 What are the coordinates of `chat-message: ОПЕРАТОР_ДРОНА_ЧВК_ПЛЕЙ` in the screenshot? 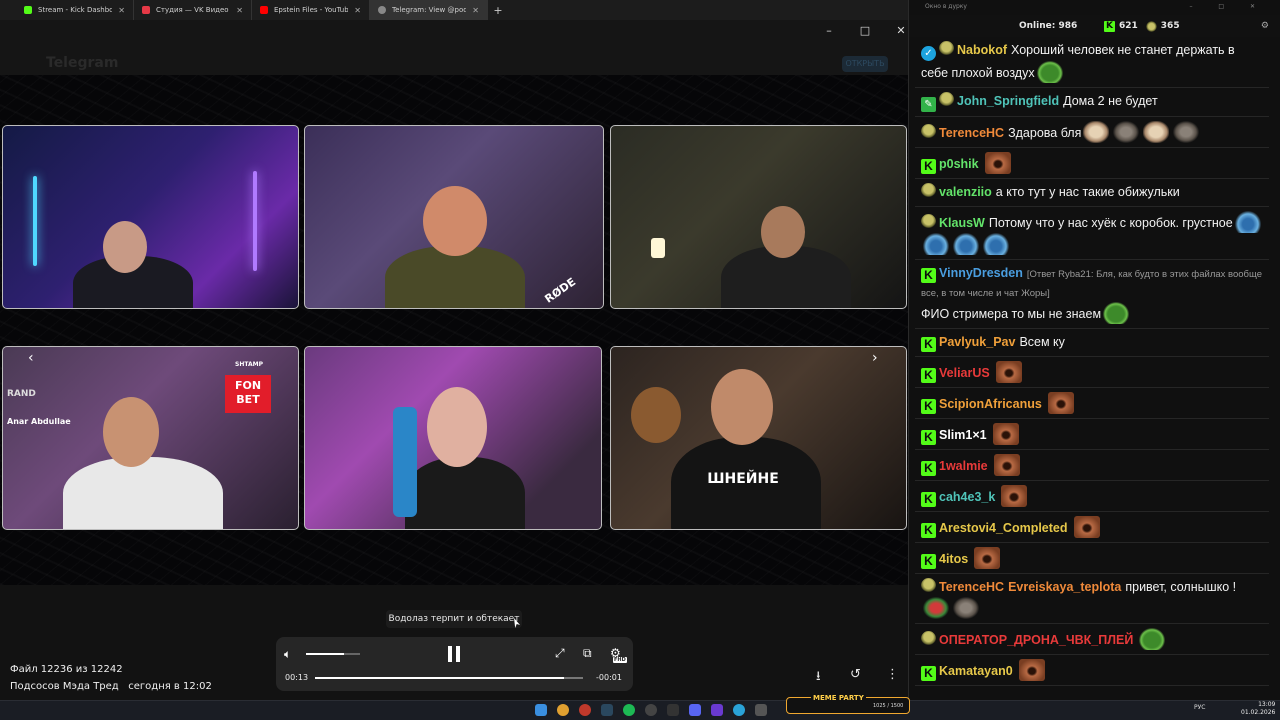 It's located at (1092, 639).